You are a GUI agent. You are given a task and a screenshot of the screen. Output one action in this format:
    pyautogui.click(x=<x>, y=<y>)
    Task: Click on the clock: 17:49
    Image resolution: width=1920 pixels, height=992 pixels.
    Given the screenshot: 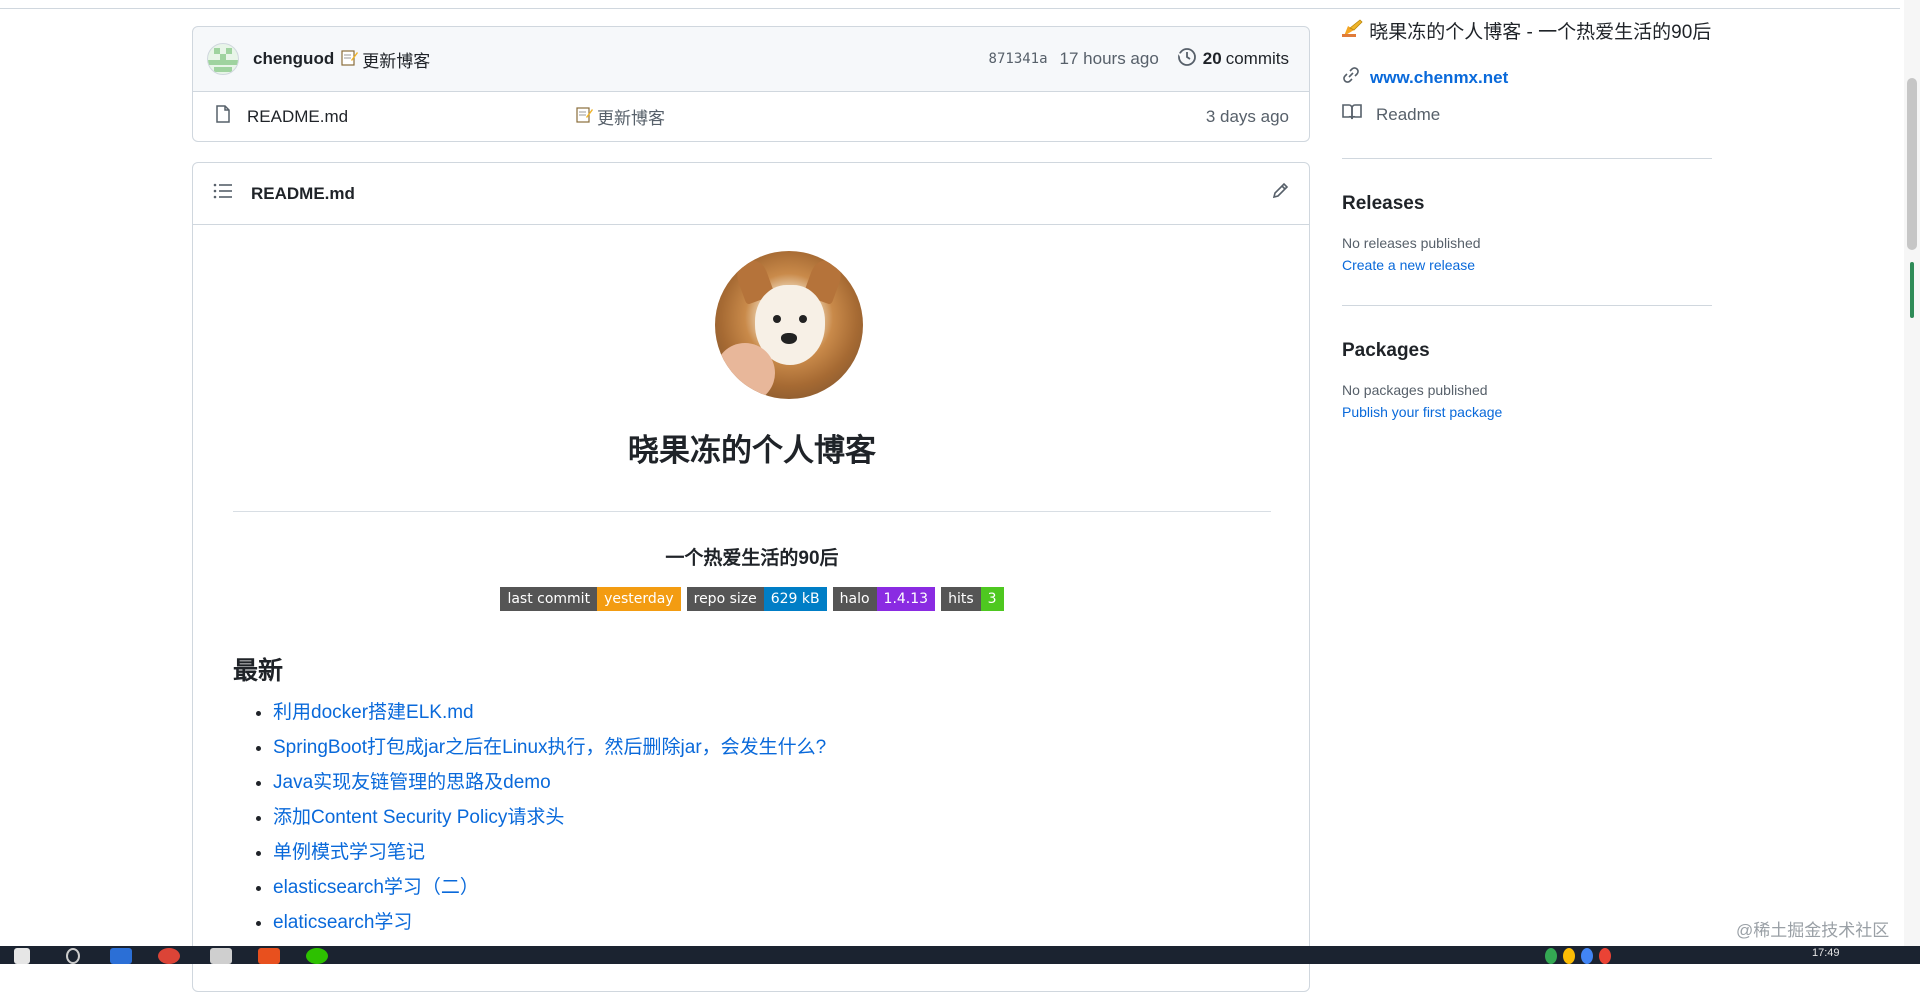 What is the action you would take?
    pyautogui.click(x=1826, y=953)
    